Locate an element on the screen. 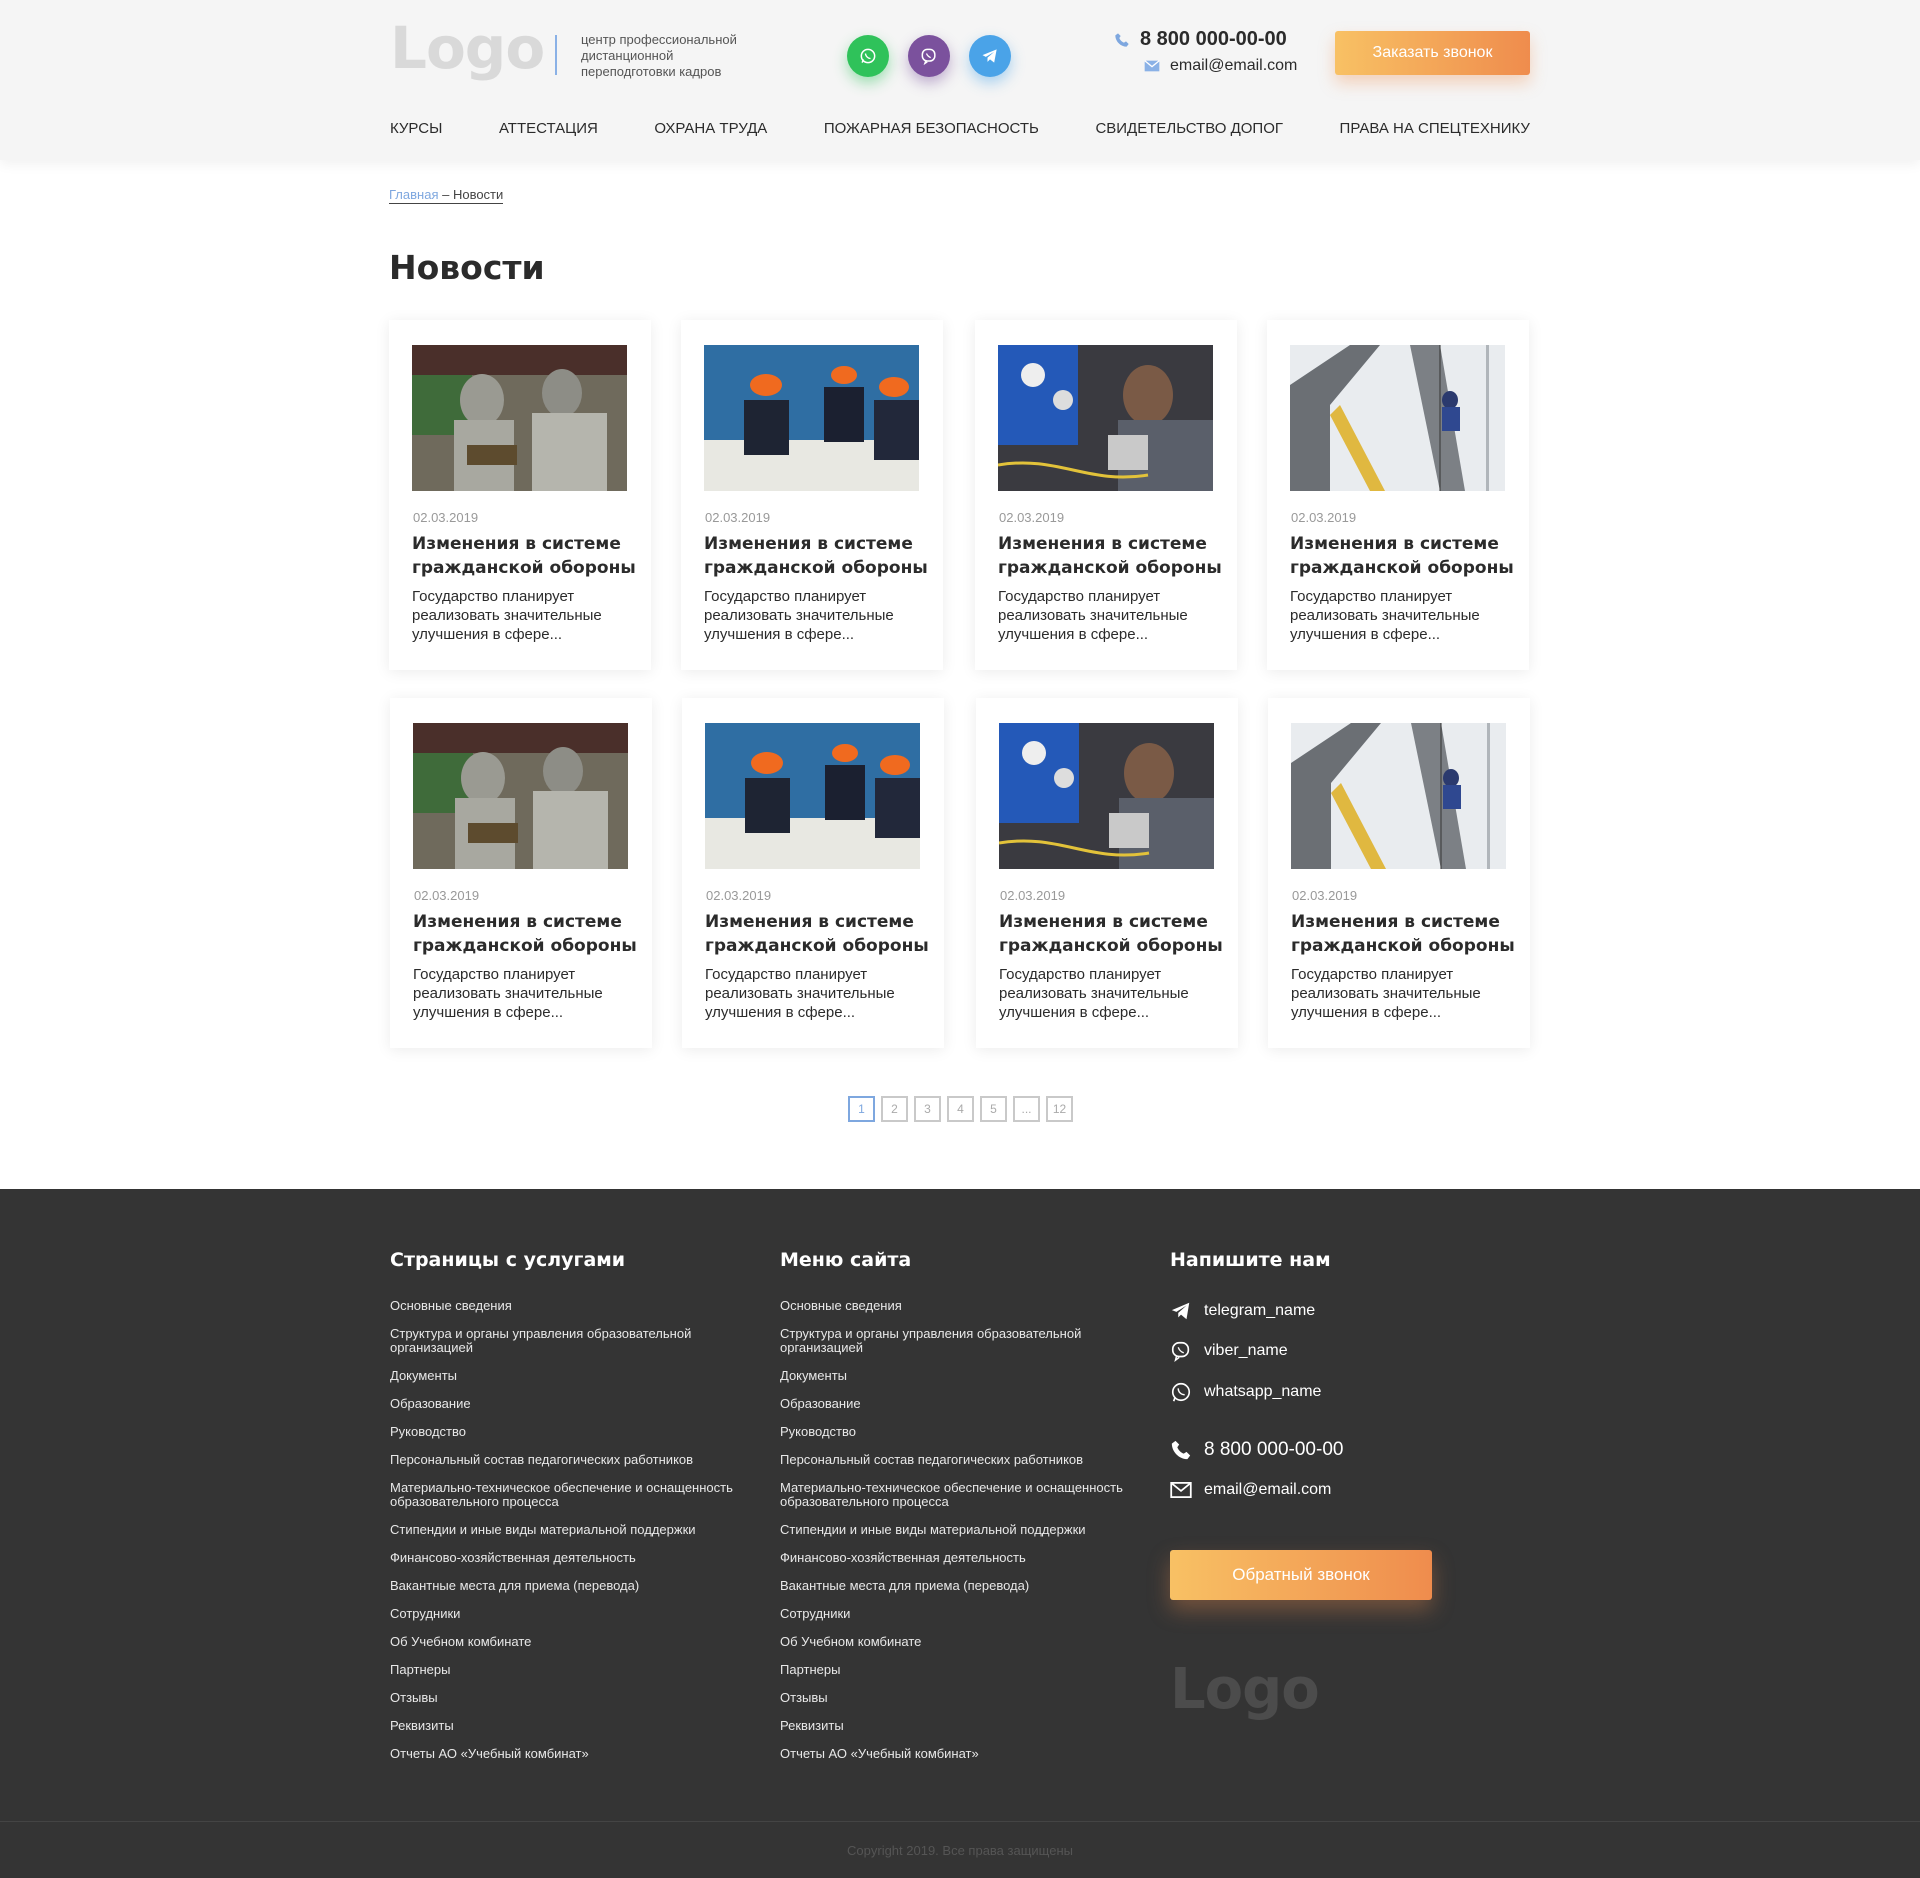  footer-viber: viber_name is located at coordinates (1229, 1351).